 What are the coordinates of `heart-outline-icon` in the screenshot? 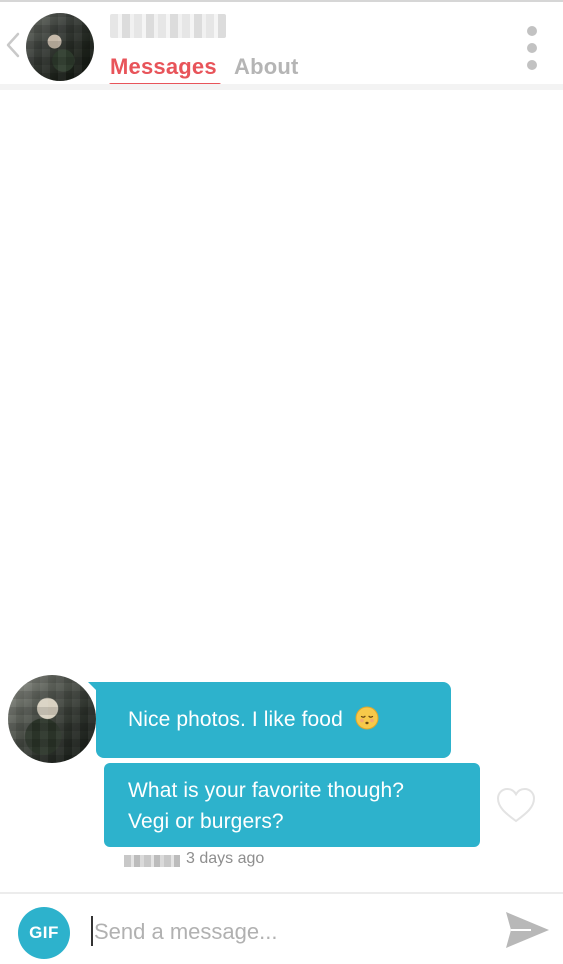 It's located at (516, 805).